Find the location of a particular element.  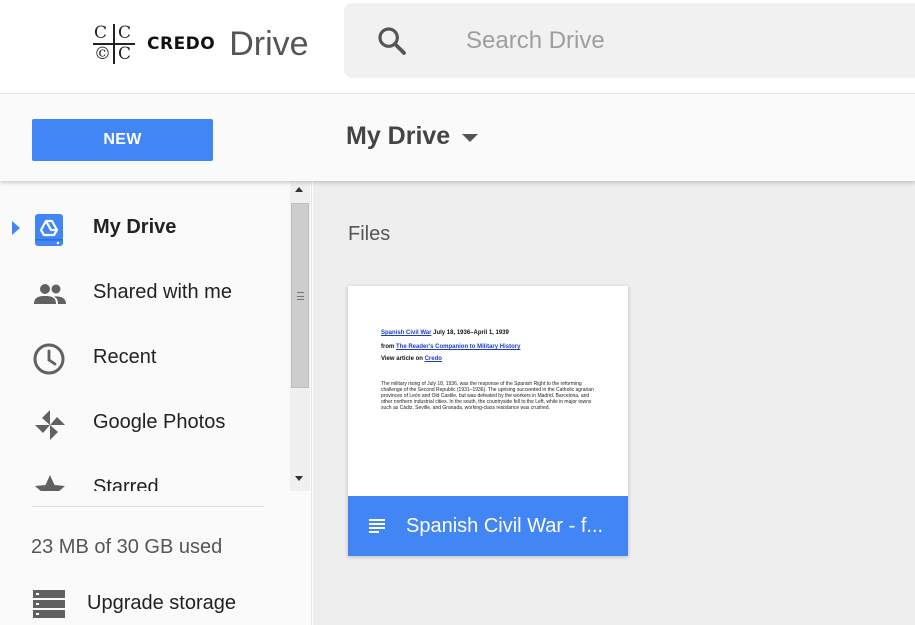

doc-lines-icon is located at coordinates (377, 526).